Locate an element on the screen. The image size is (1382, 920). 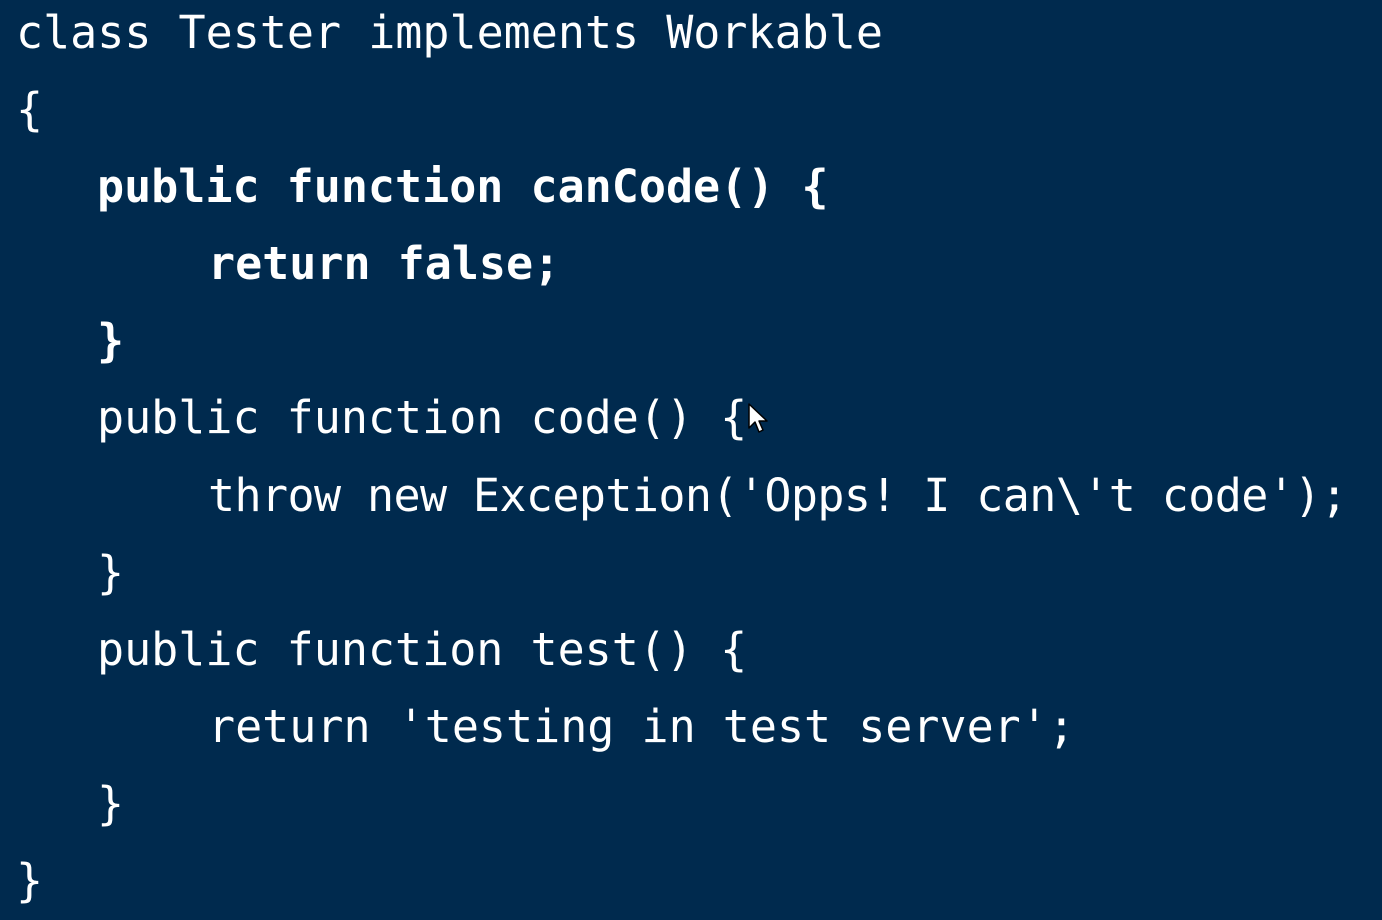
code-line-code-signature: public function code() { is located at coordinates (422, 417).